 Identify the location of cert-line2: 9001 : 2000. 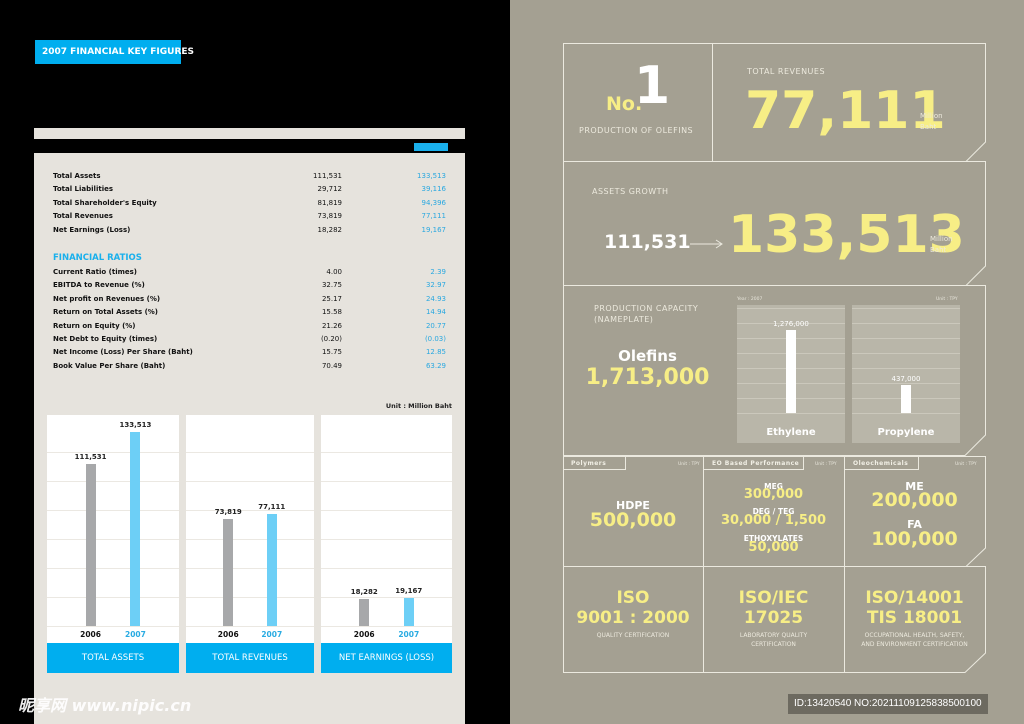
(633, 618).